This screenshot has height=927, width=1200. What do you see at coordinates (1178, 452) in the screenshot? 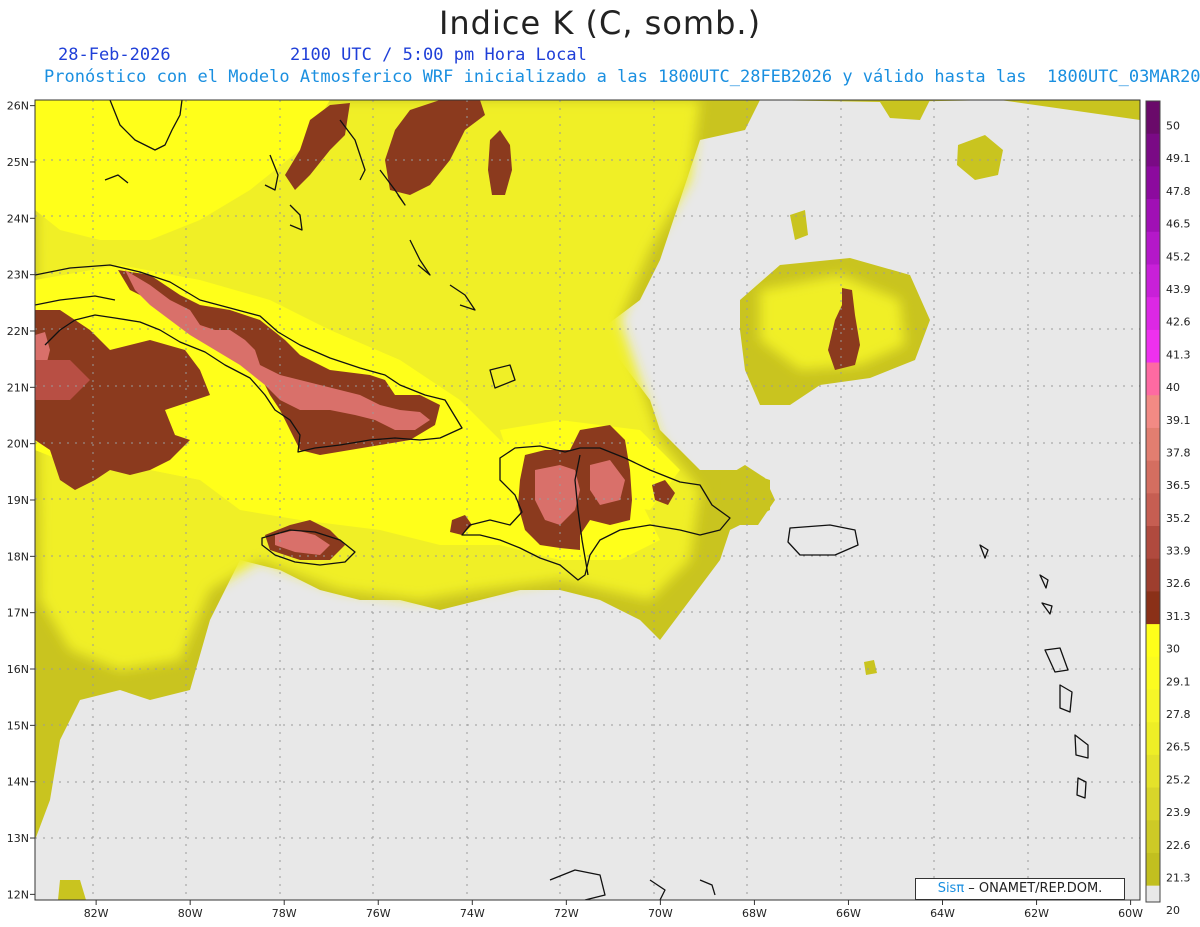
I see `colorbar-label: 37.8` at bounding box center [1178, 452].